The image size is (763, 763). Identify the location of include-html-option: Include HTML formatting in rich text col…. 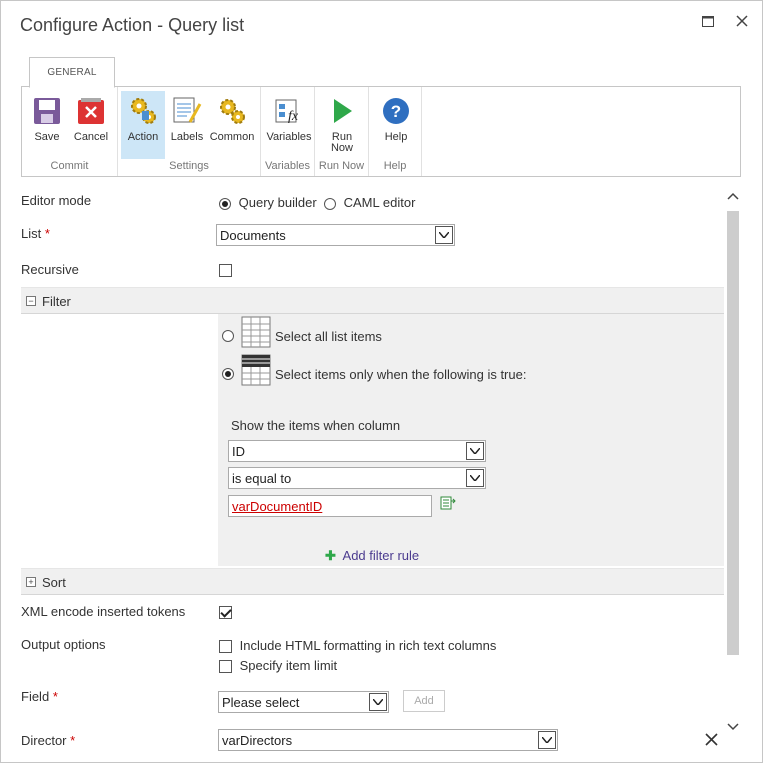
(357, 646).